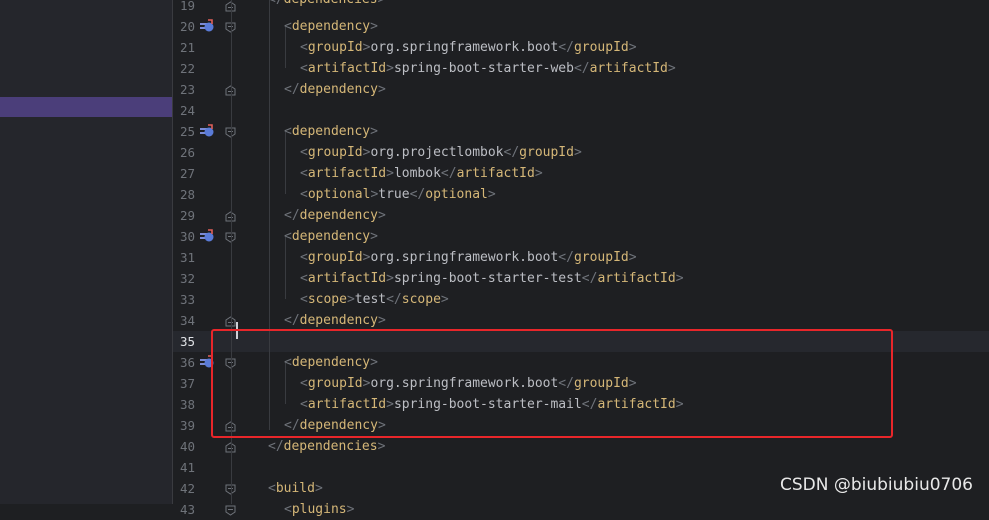  Describe the element at coordinates (184, 341) in the screenshot. I see `line-number: 35` at that location.